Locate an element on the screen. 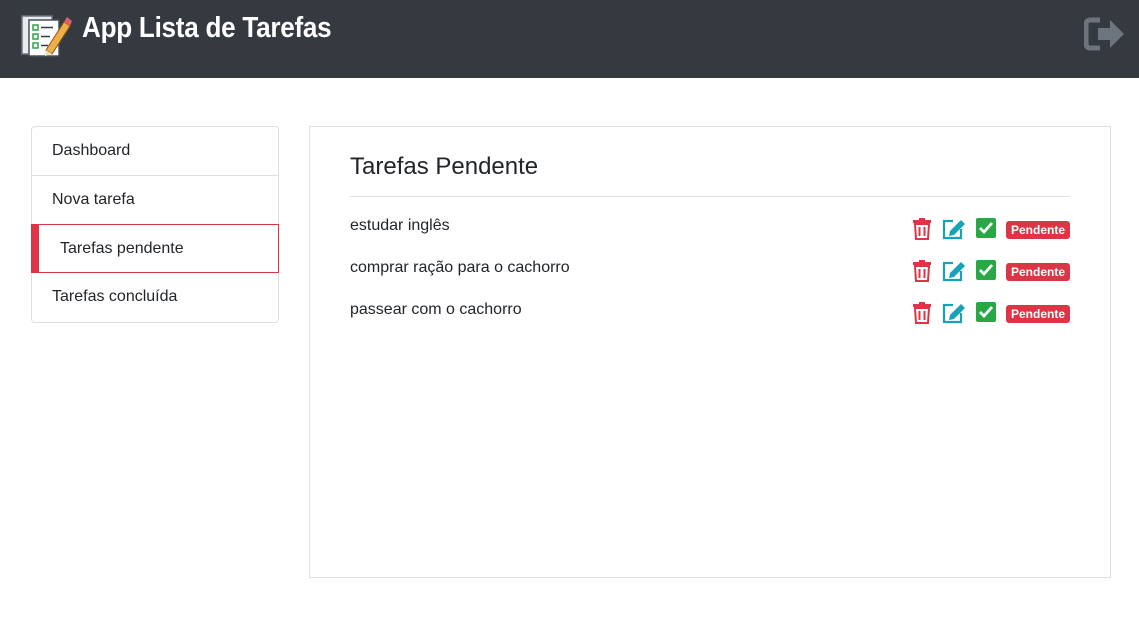  sidebar-item-label: Dashboard is located at coordinates (91, 150).